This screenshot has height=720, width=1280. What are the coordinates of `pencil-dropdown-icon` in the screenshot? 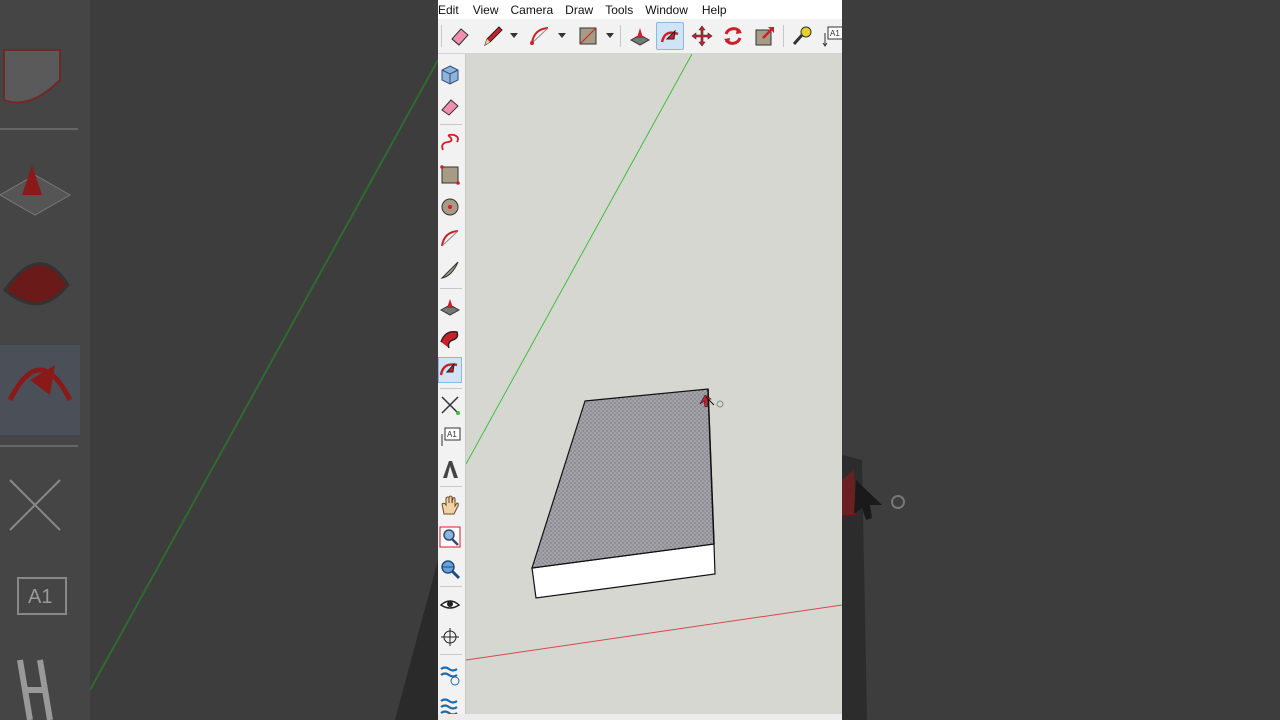 It's located at (514, 35).